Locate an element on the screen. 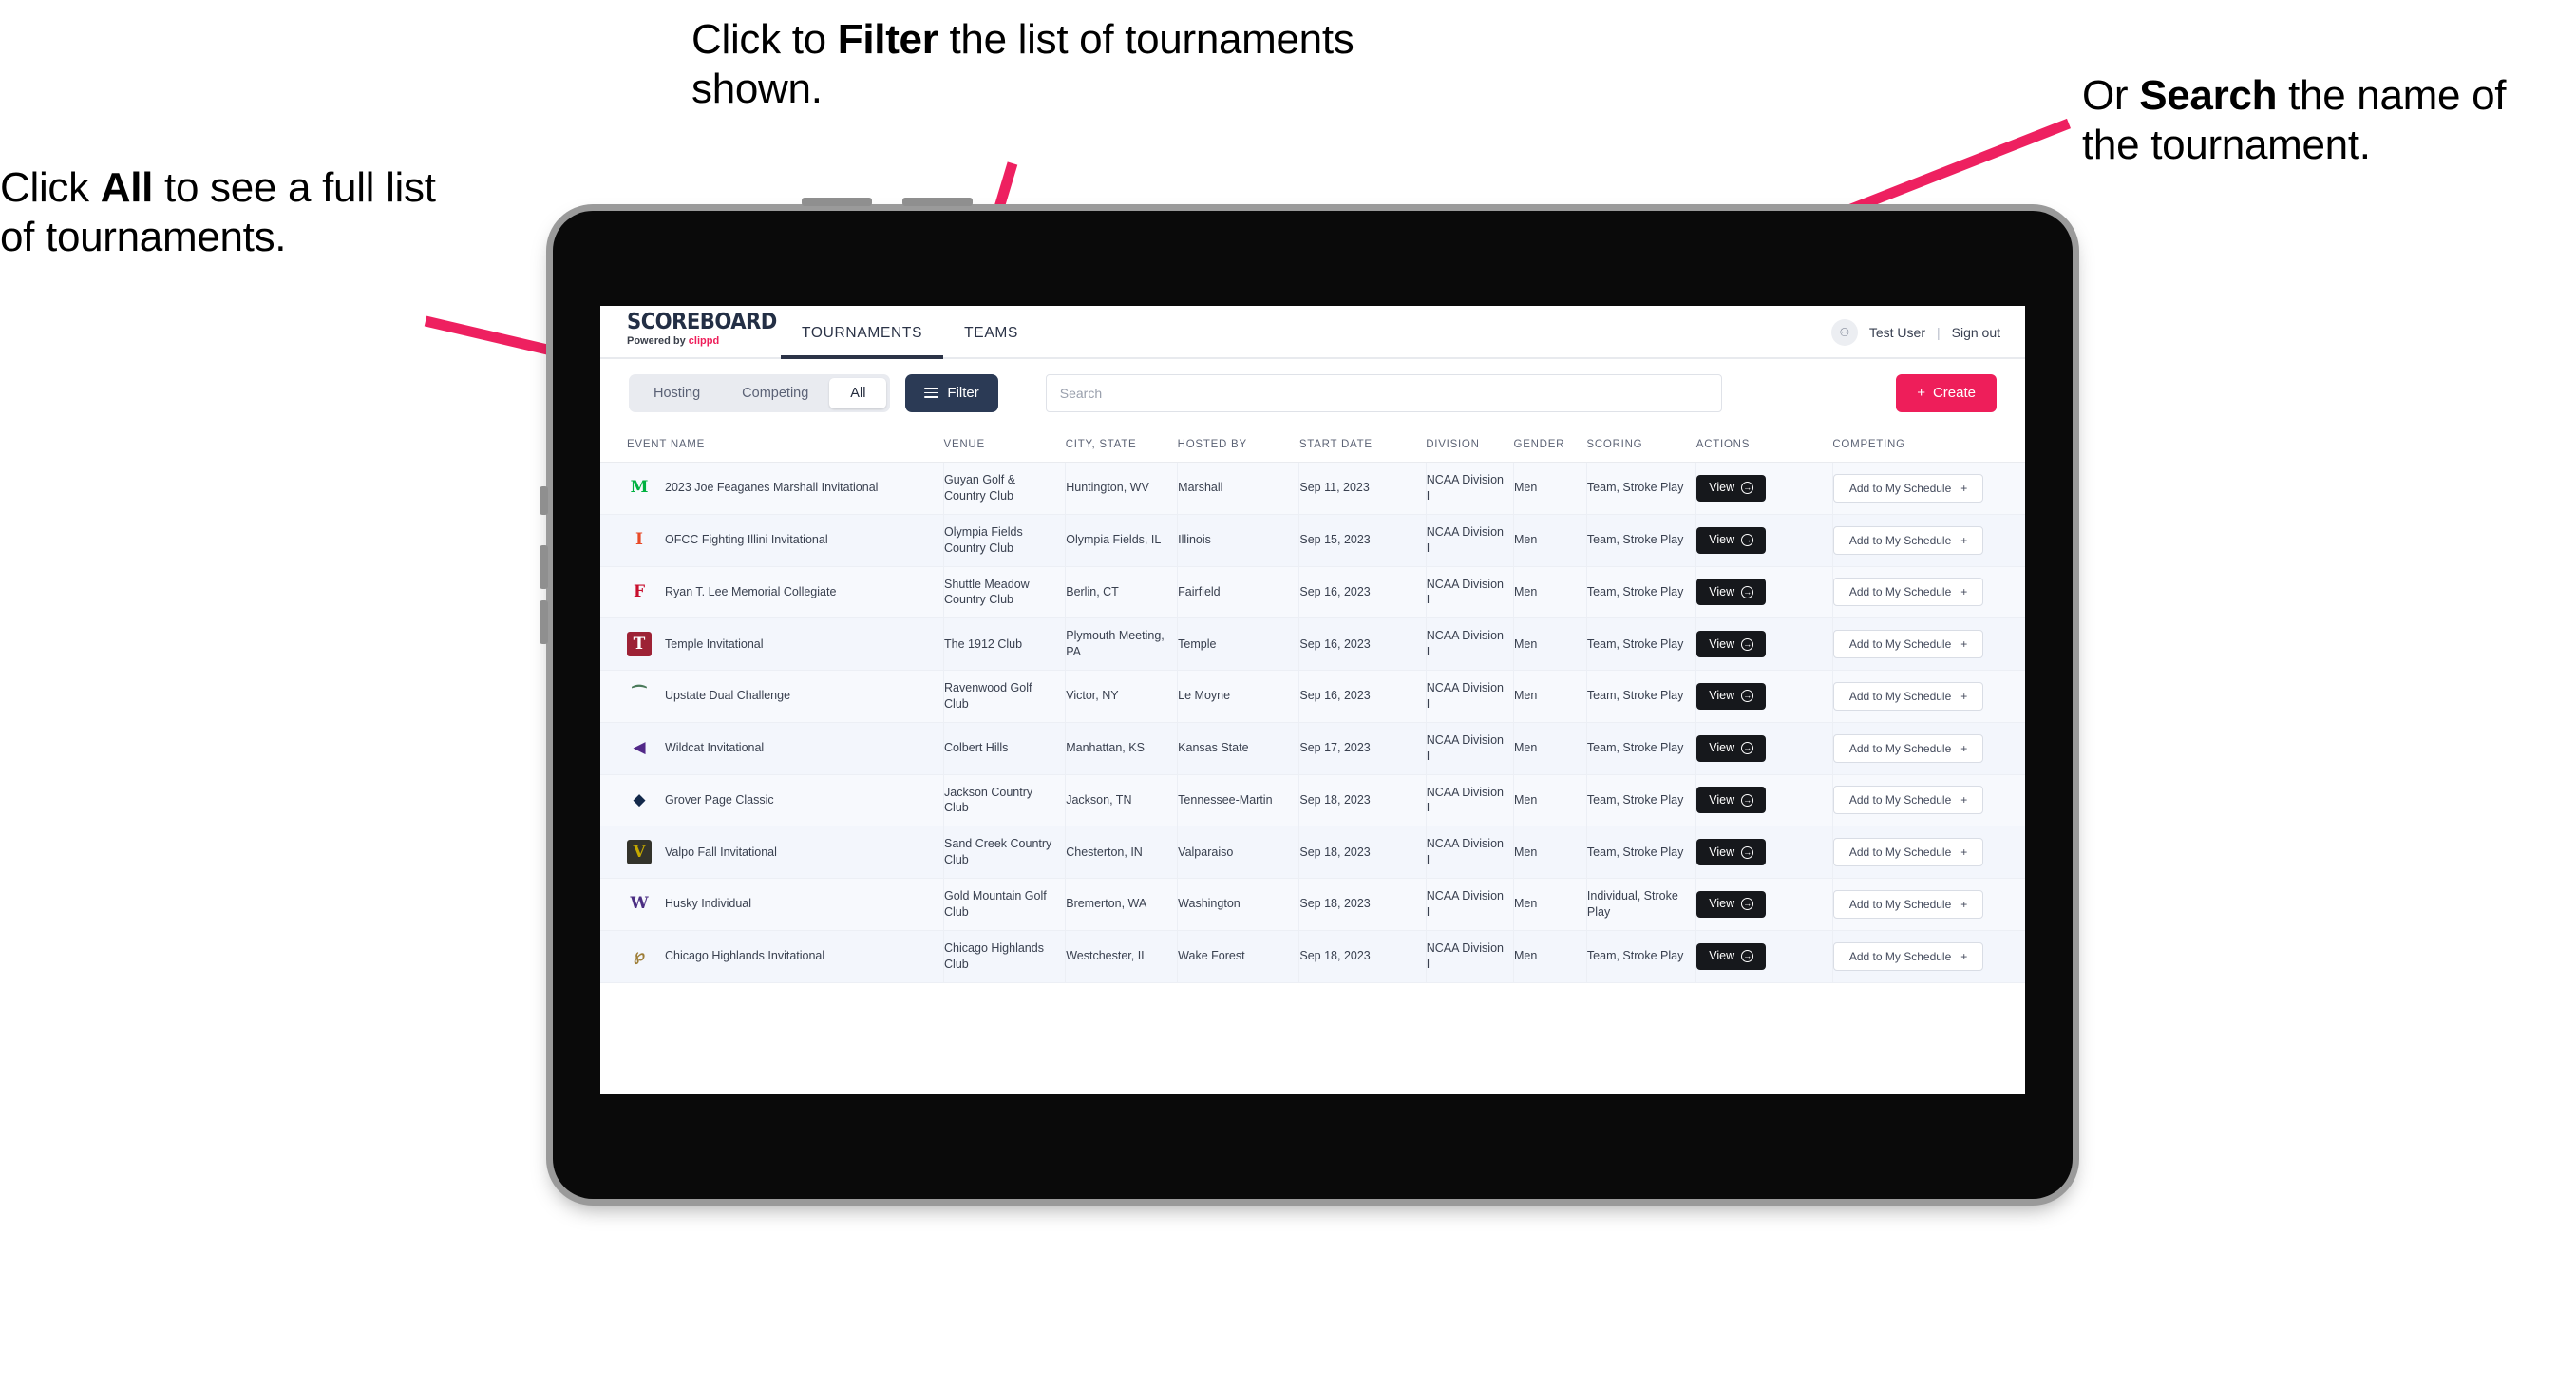 The height and width of the screenshot is (1386, 2576). cell-event-name: W Husky Individual is located at coordinates (772, 904).